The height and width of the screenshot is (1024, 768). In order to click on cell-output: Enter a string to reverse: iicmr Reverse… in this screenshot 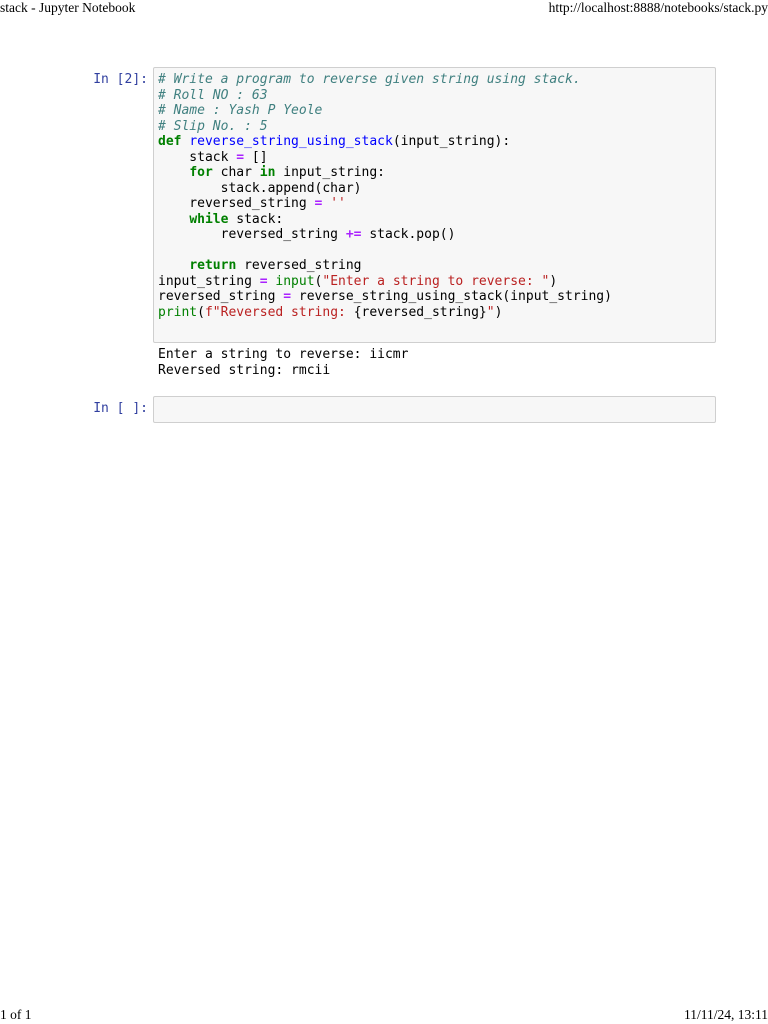, I will do `click(283, 362)`.